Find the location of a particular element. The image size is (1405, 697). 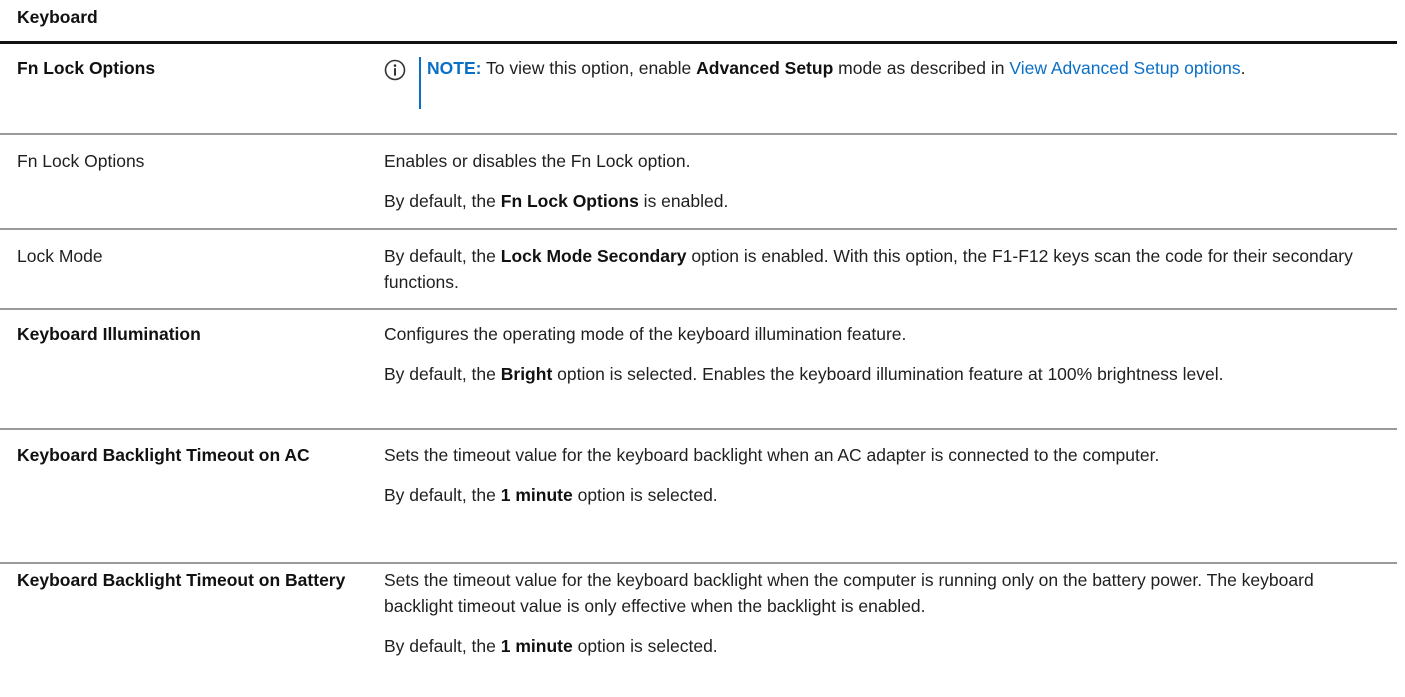

view-advanced-setup-link: View Advanced Setup options is located at coordinates (1124, 68).